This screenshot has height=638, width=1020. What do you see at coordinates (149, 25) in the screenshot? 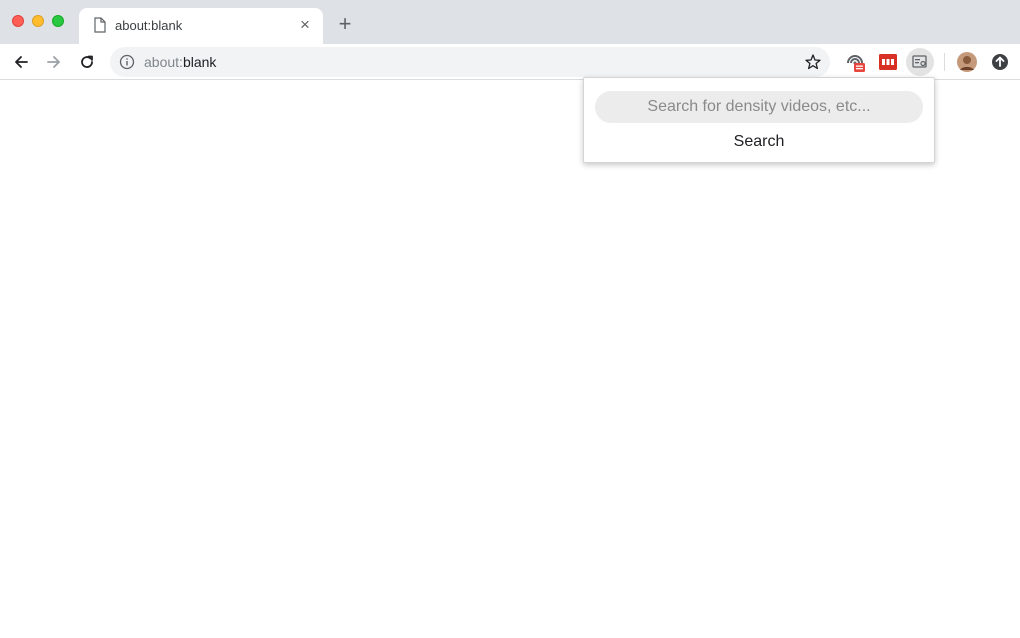
I see `tab-title: about:blank` at bounding box center [149, 25].